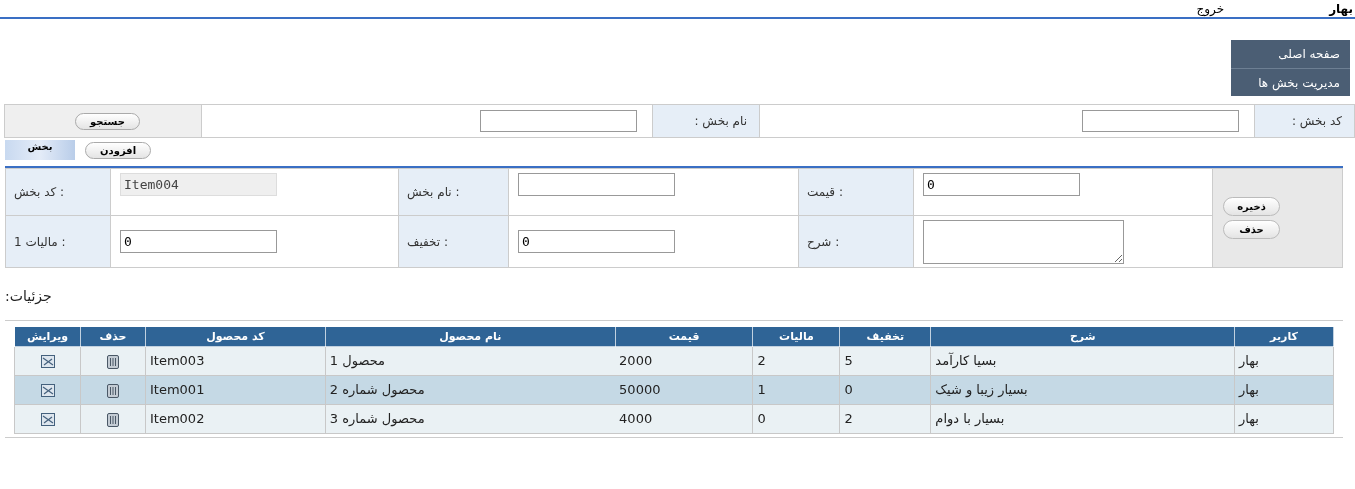 The width and height of the screenshot is (1355, 489). Describe the element at coordinates (684, 337) in the screenshot. I see `column-header: قیمت` at that location.